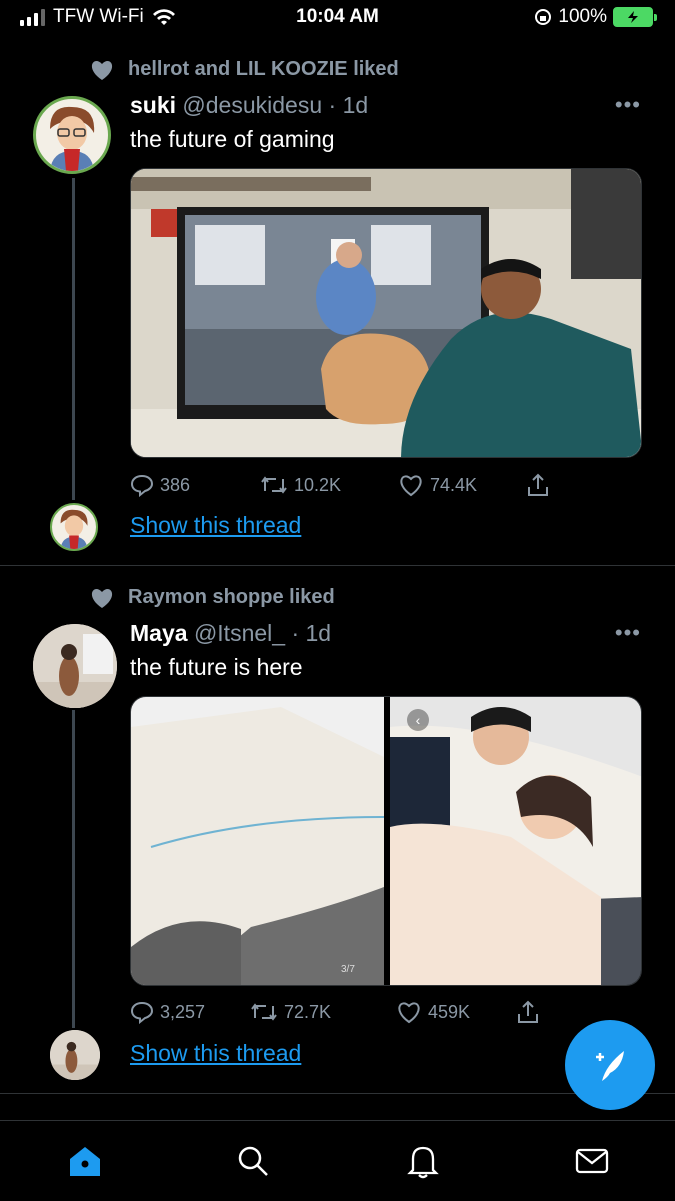  I want to click on battery-percent: 100%, so click(582, 16).